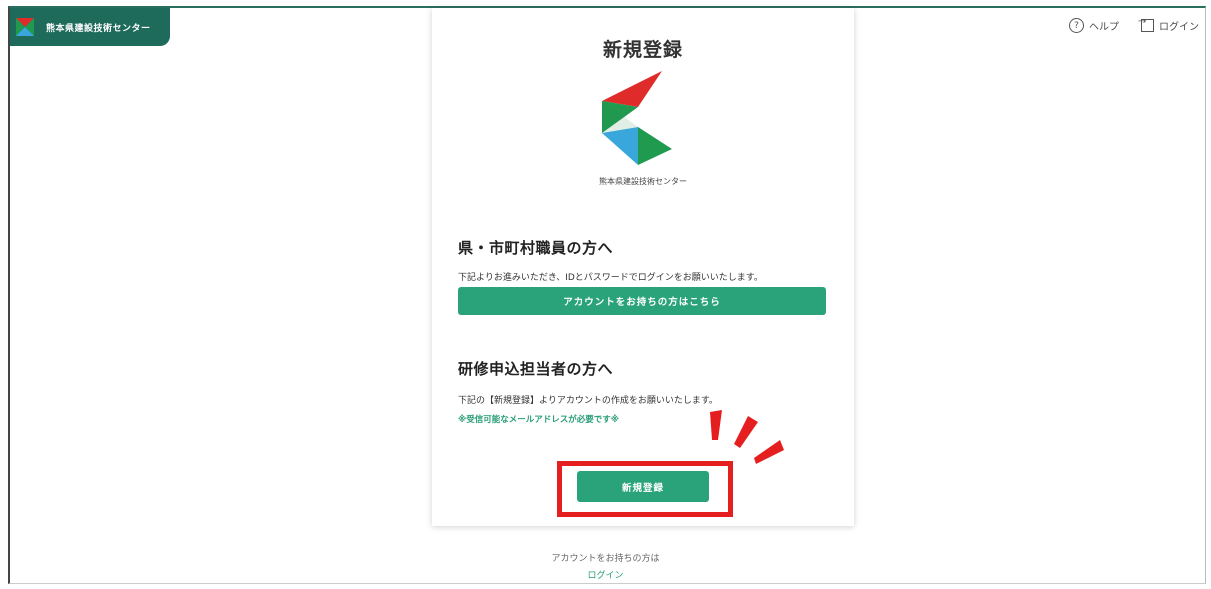 This screenshot has height=589, width=1211. I want to click on existing-account-button: アカウントをお持ちの方はこちら, so click(642, 301).